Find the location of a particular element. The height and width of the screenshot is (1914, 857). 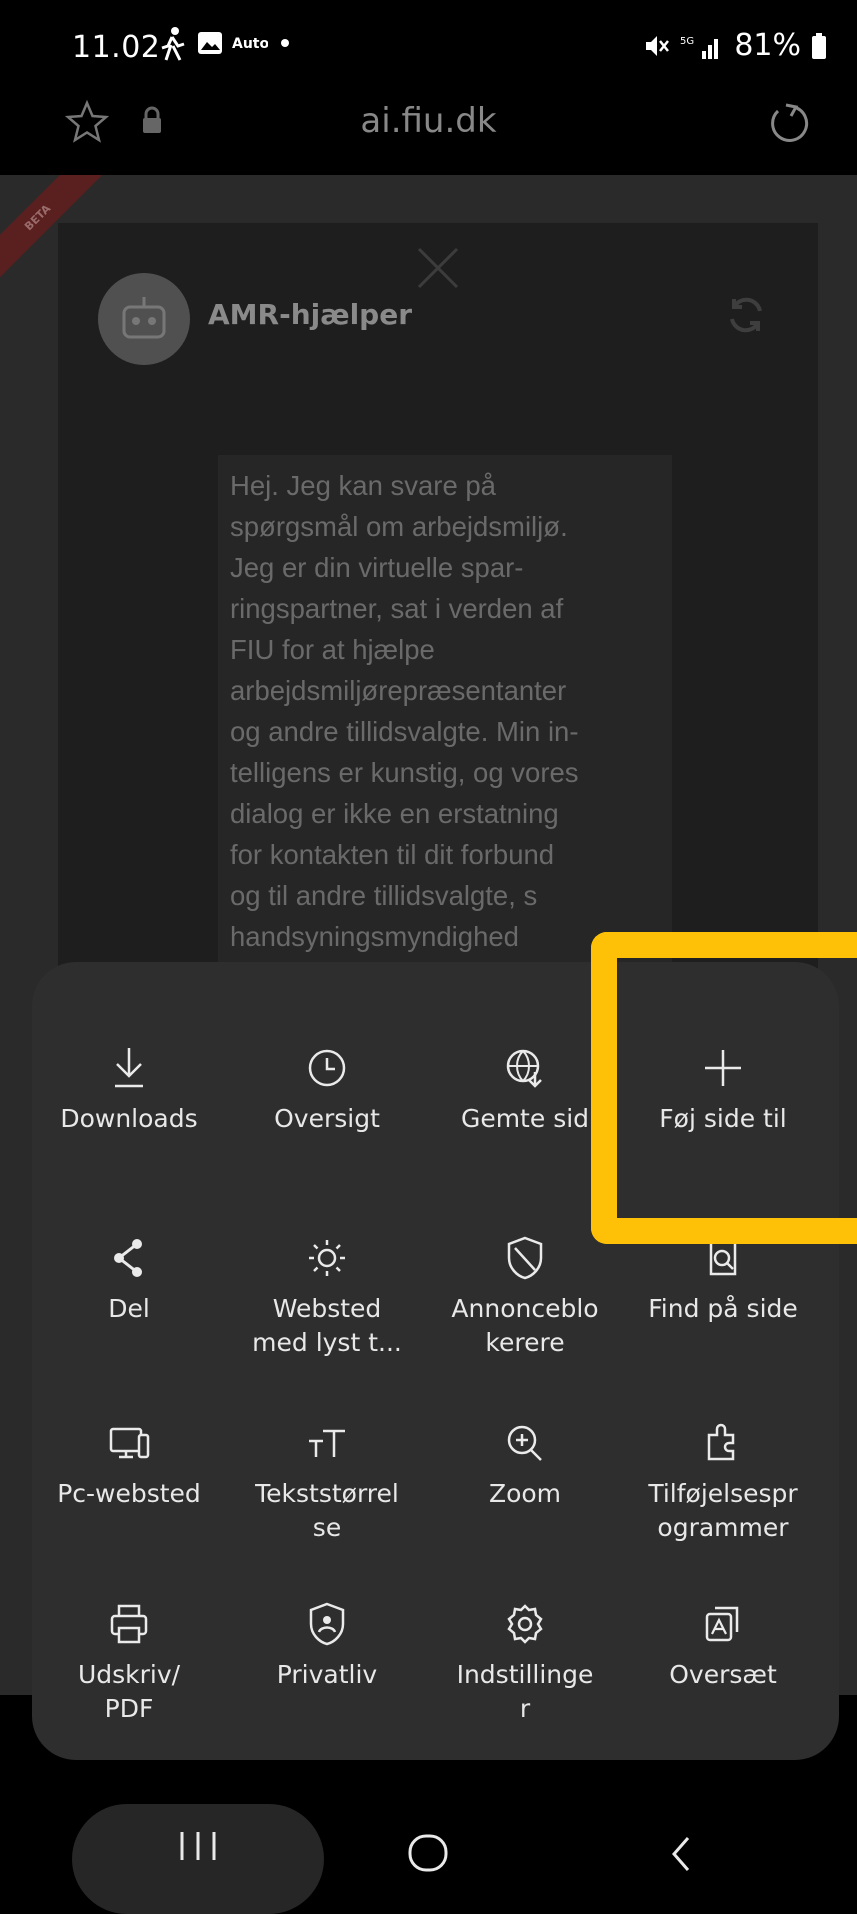

menu-tekststoerrelse: Tekststørrel se is located at coordinates (327, 1481).